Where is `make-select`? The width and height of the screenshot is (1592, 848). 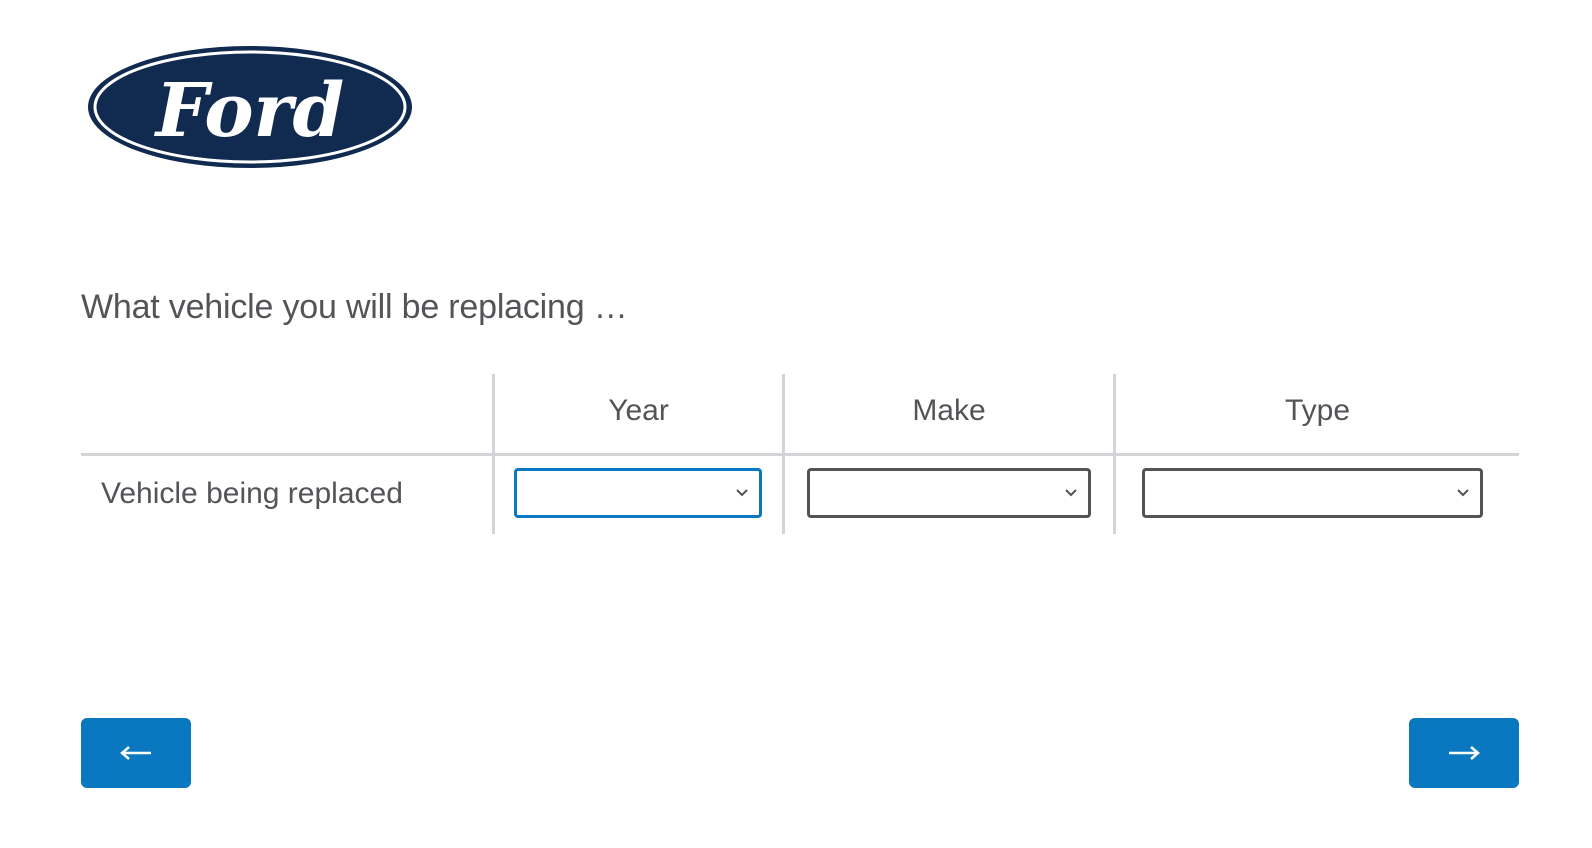 make-select is located at coordinates (949, 493).